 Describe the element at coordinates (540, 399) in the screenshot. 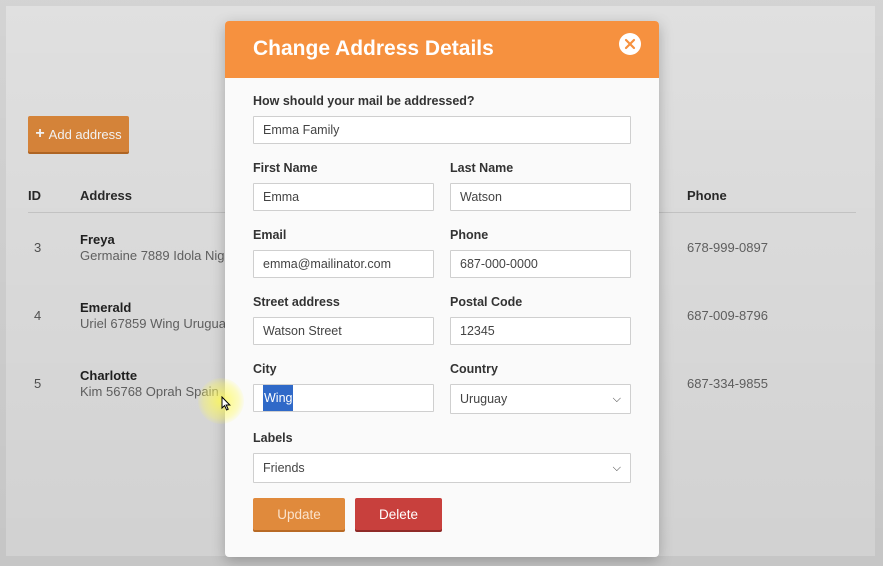

I see `country-select: Uruguay ⌵` at that location.